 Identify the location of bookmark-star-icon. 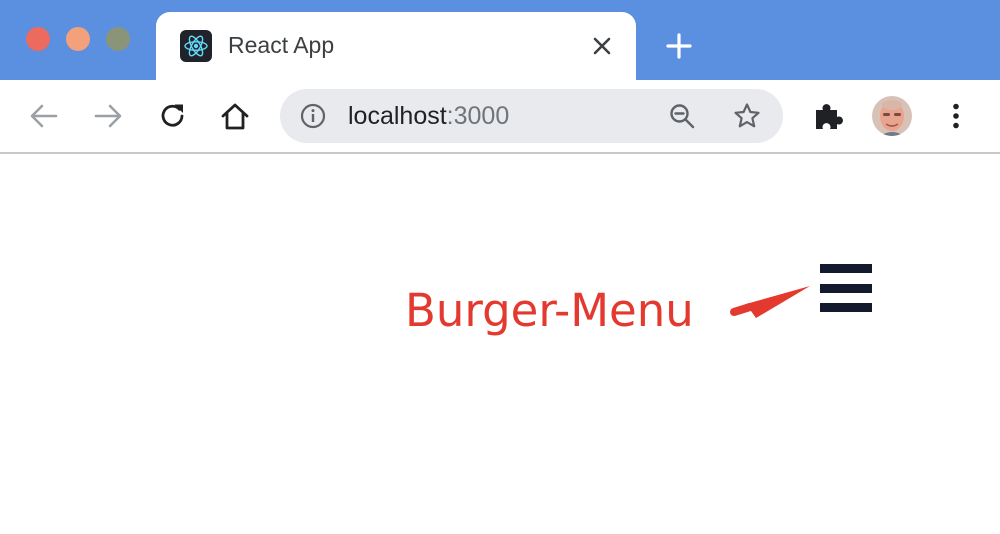
(747, 116).